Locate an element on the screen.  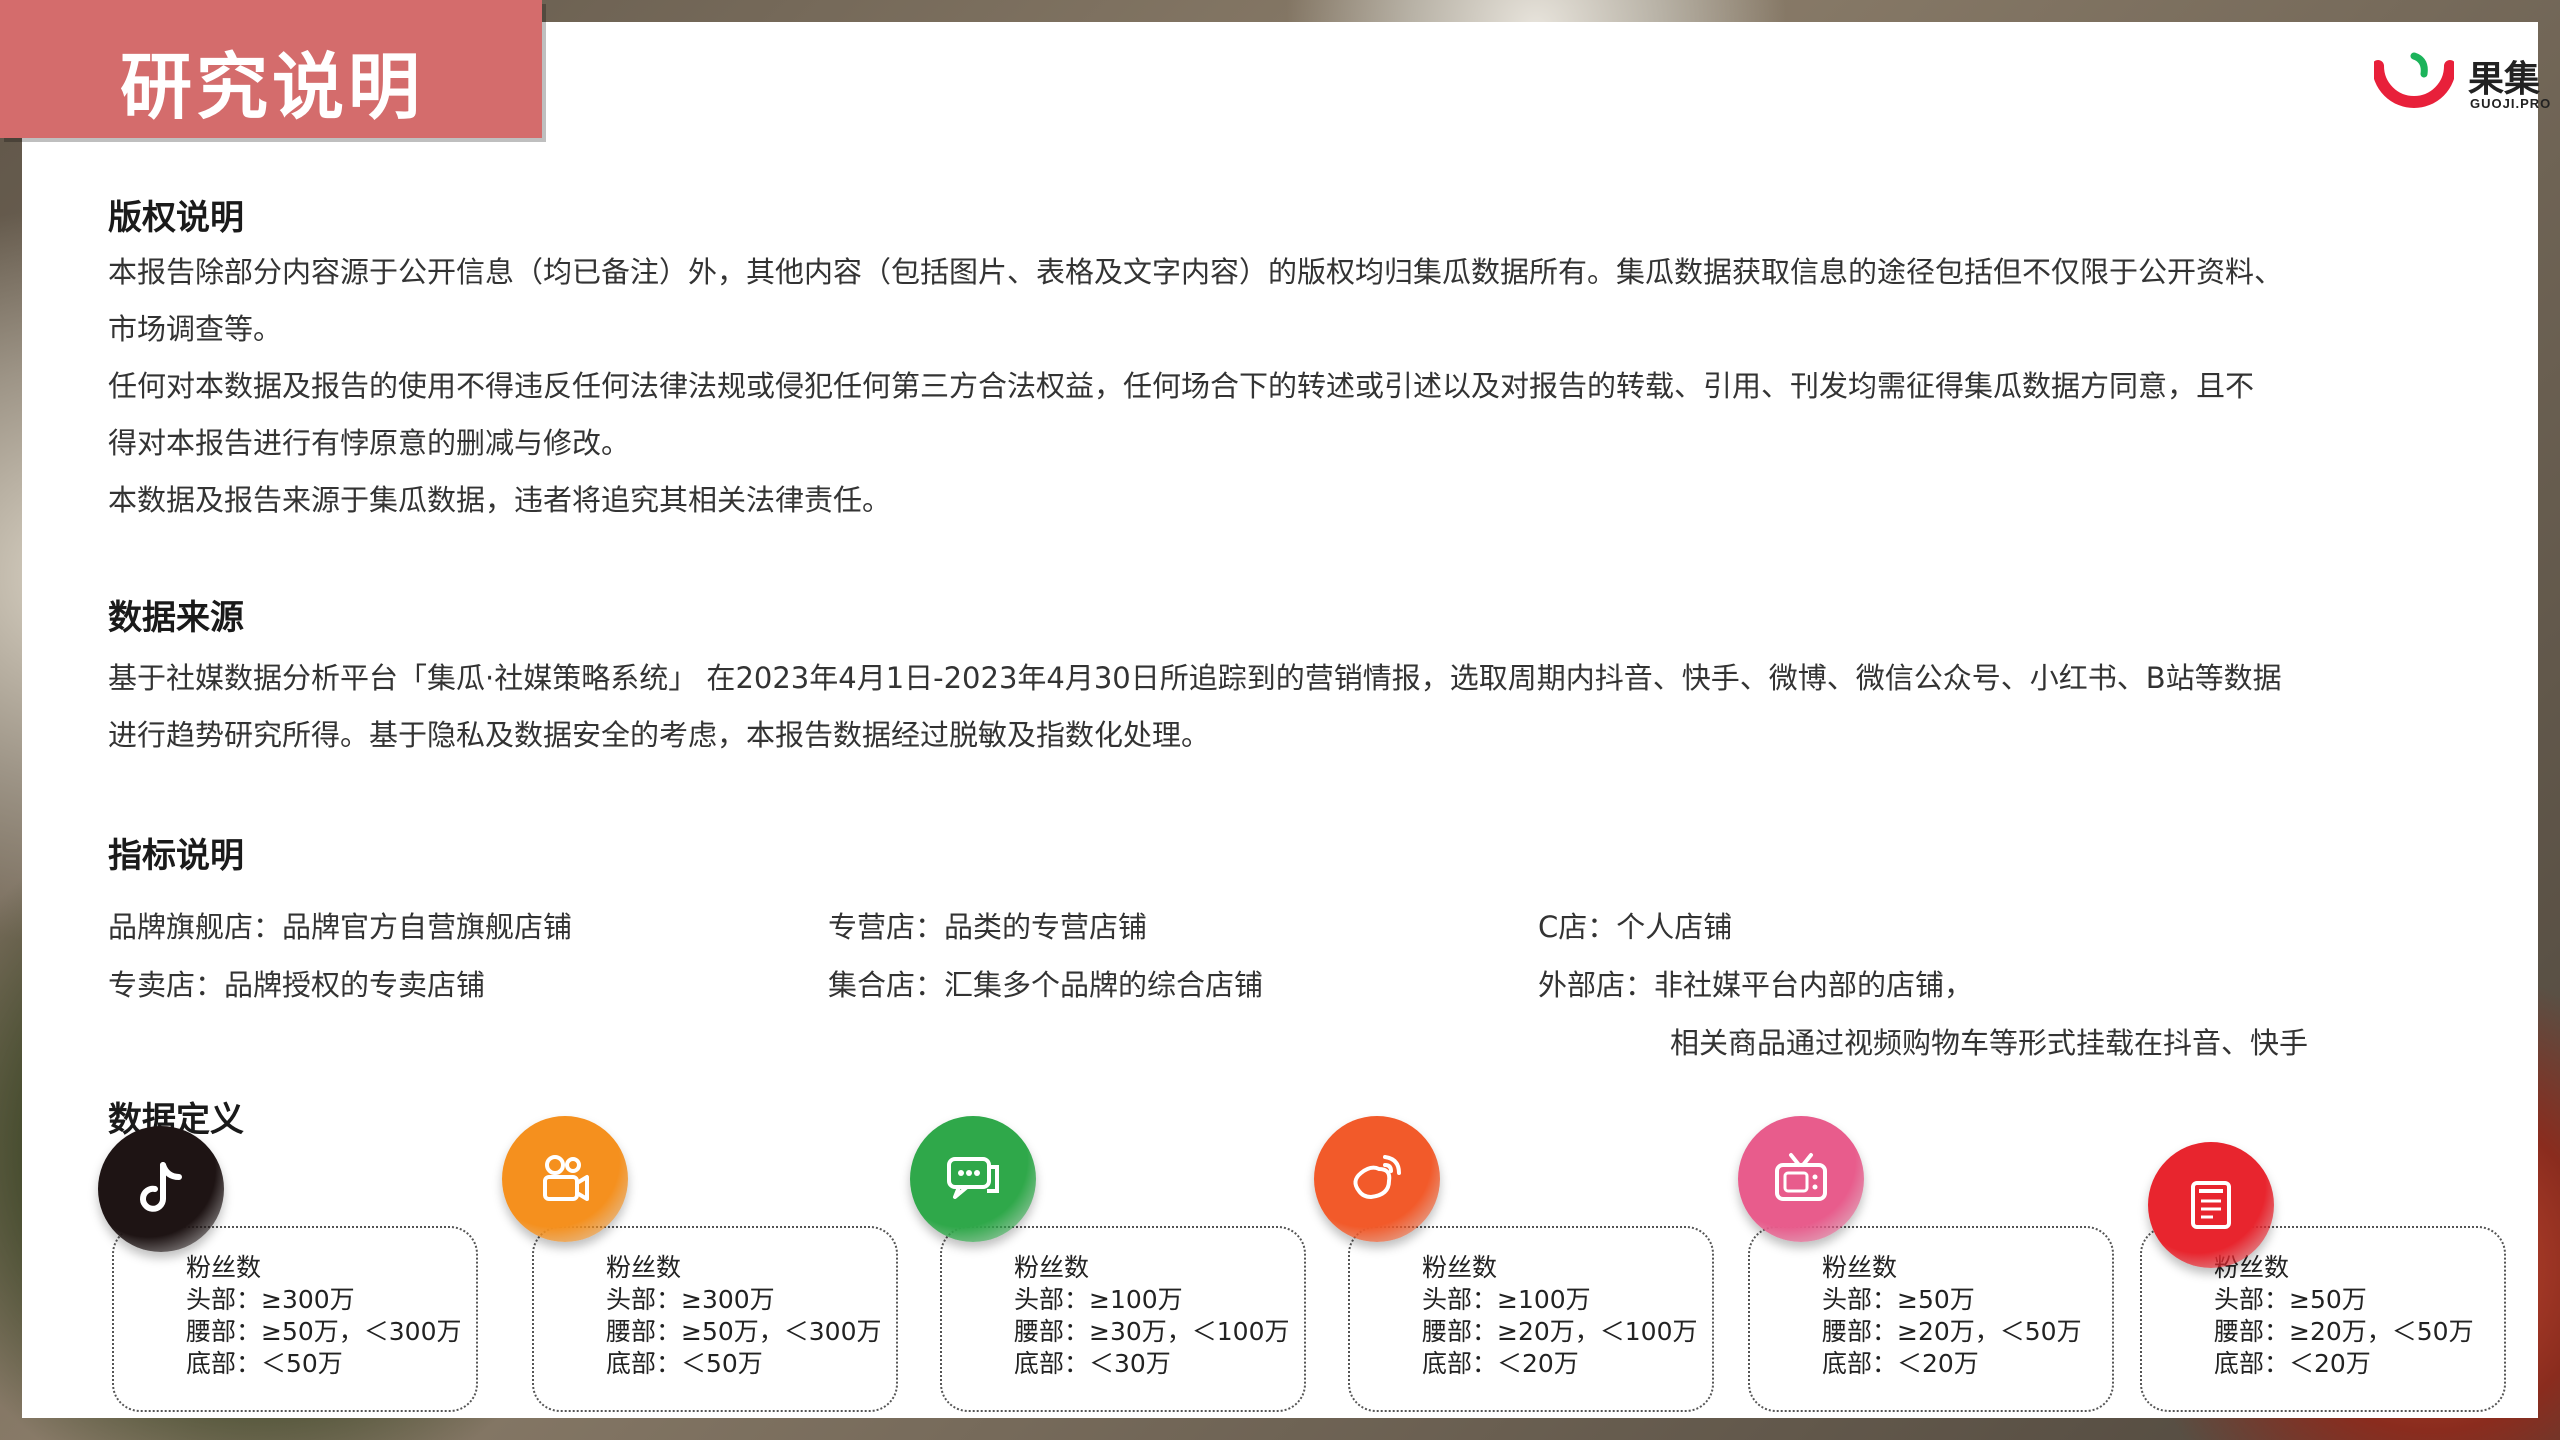
copyright-line: 市场调查等。 is located at coordinates (195, 329).